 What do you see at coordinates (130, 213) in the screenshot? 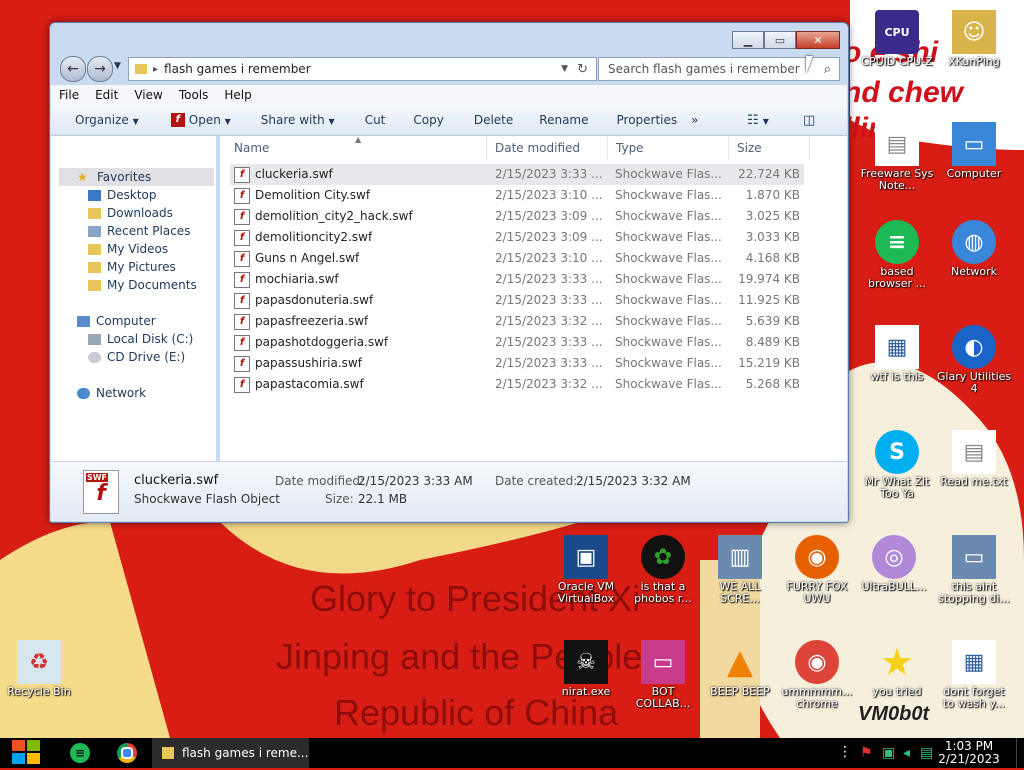
I see `nav-downloads: Downloads` at bounding box center [130, 213].